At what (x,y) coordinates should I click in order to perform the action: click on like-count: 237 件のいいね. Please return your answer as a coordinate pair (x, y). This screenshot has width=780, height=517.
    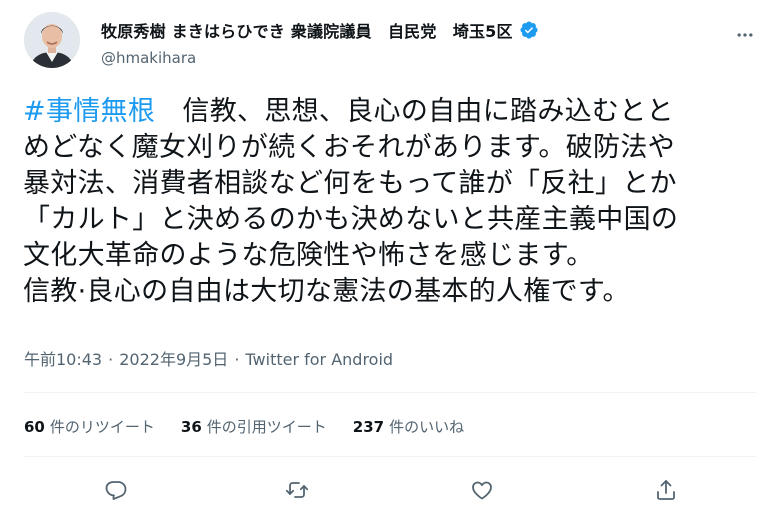
    Looking at the image, I should click on (408, 426).